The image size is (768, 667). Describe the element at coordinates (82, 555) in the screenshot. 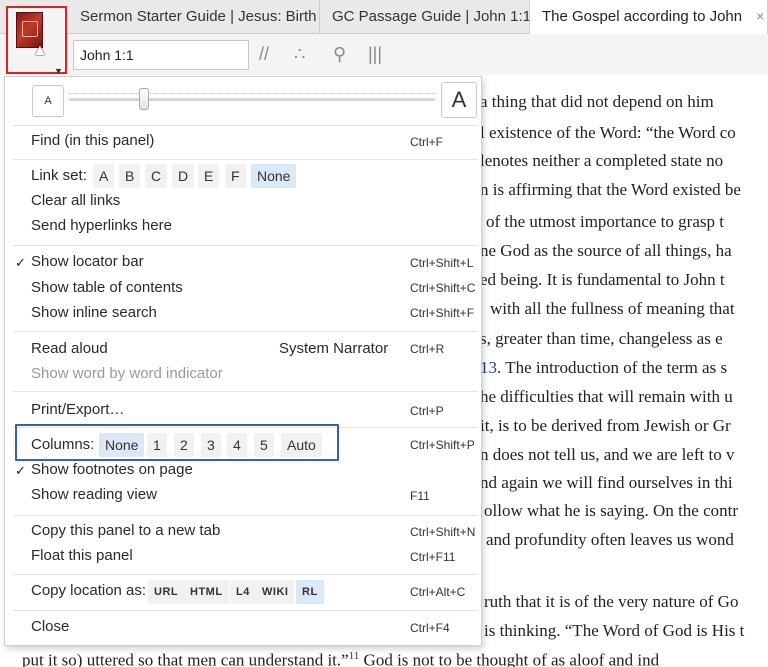

I see `float-panel-menu-item: Float this panel` at that location.